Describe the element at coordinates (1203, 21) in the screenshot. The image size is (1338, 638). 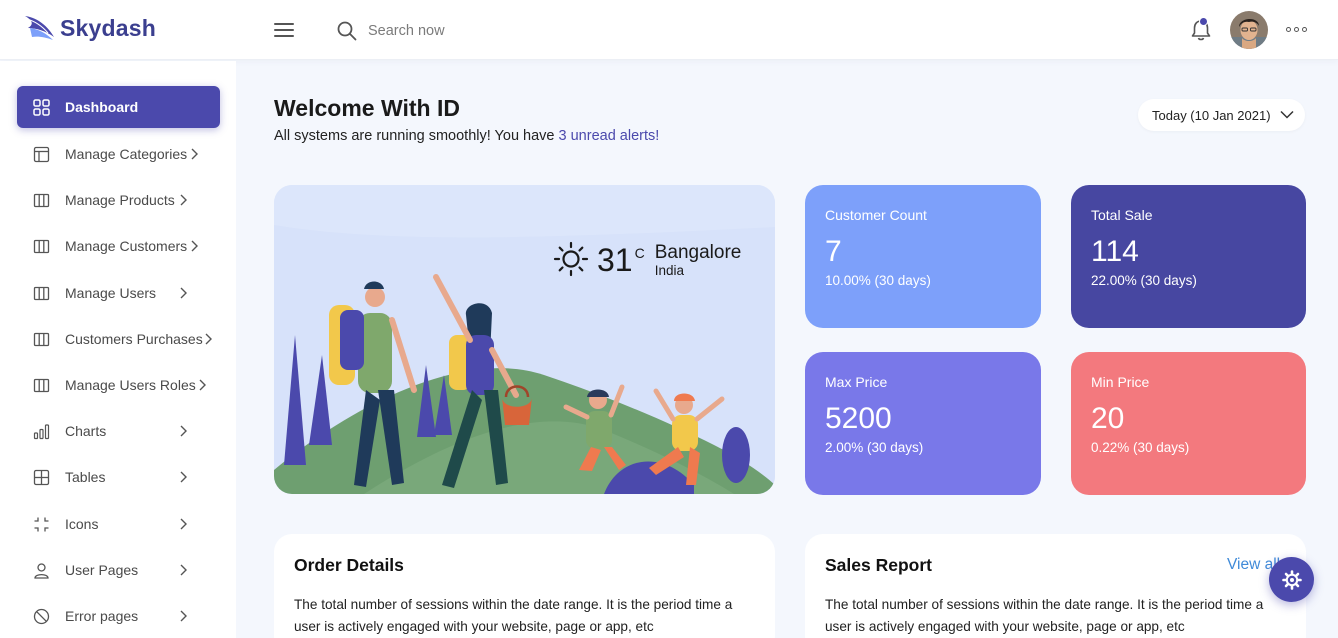
I see `notification-badge` at that location.